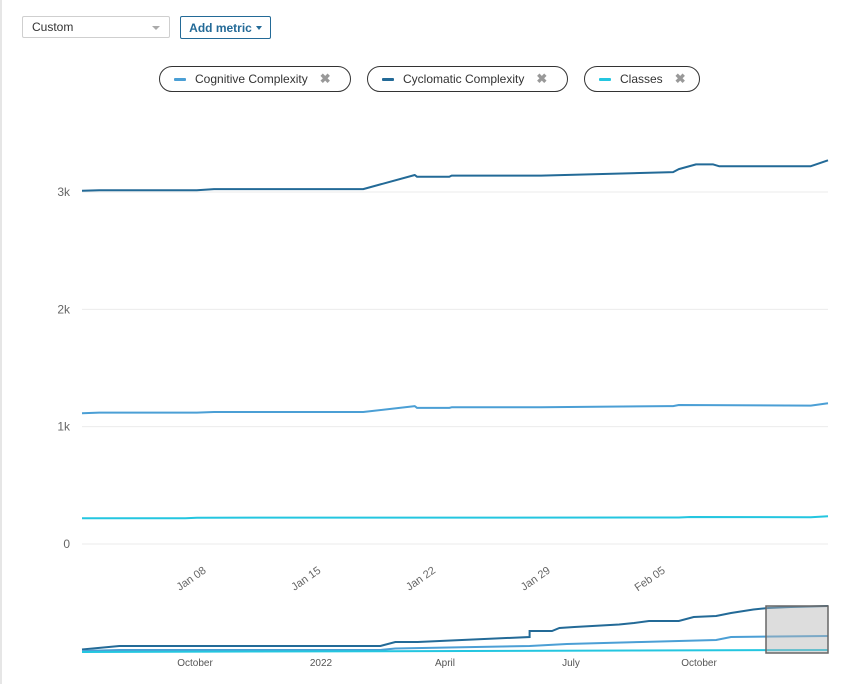 This screenshot has height=684, width=858. Describe the element at coordinates (455, 408) in the screenshot. I see `series-line-cognitive-complexity` at that location.